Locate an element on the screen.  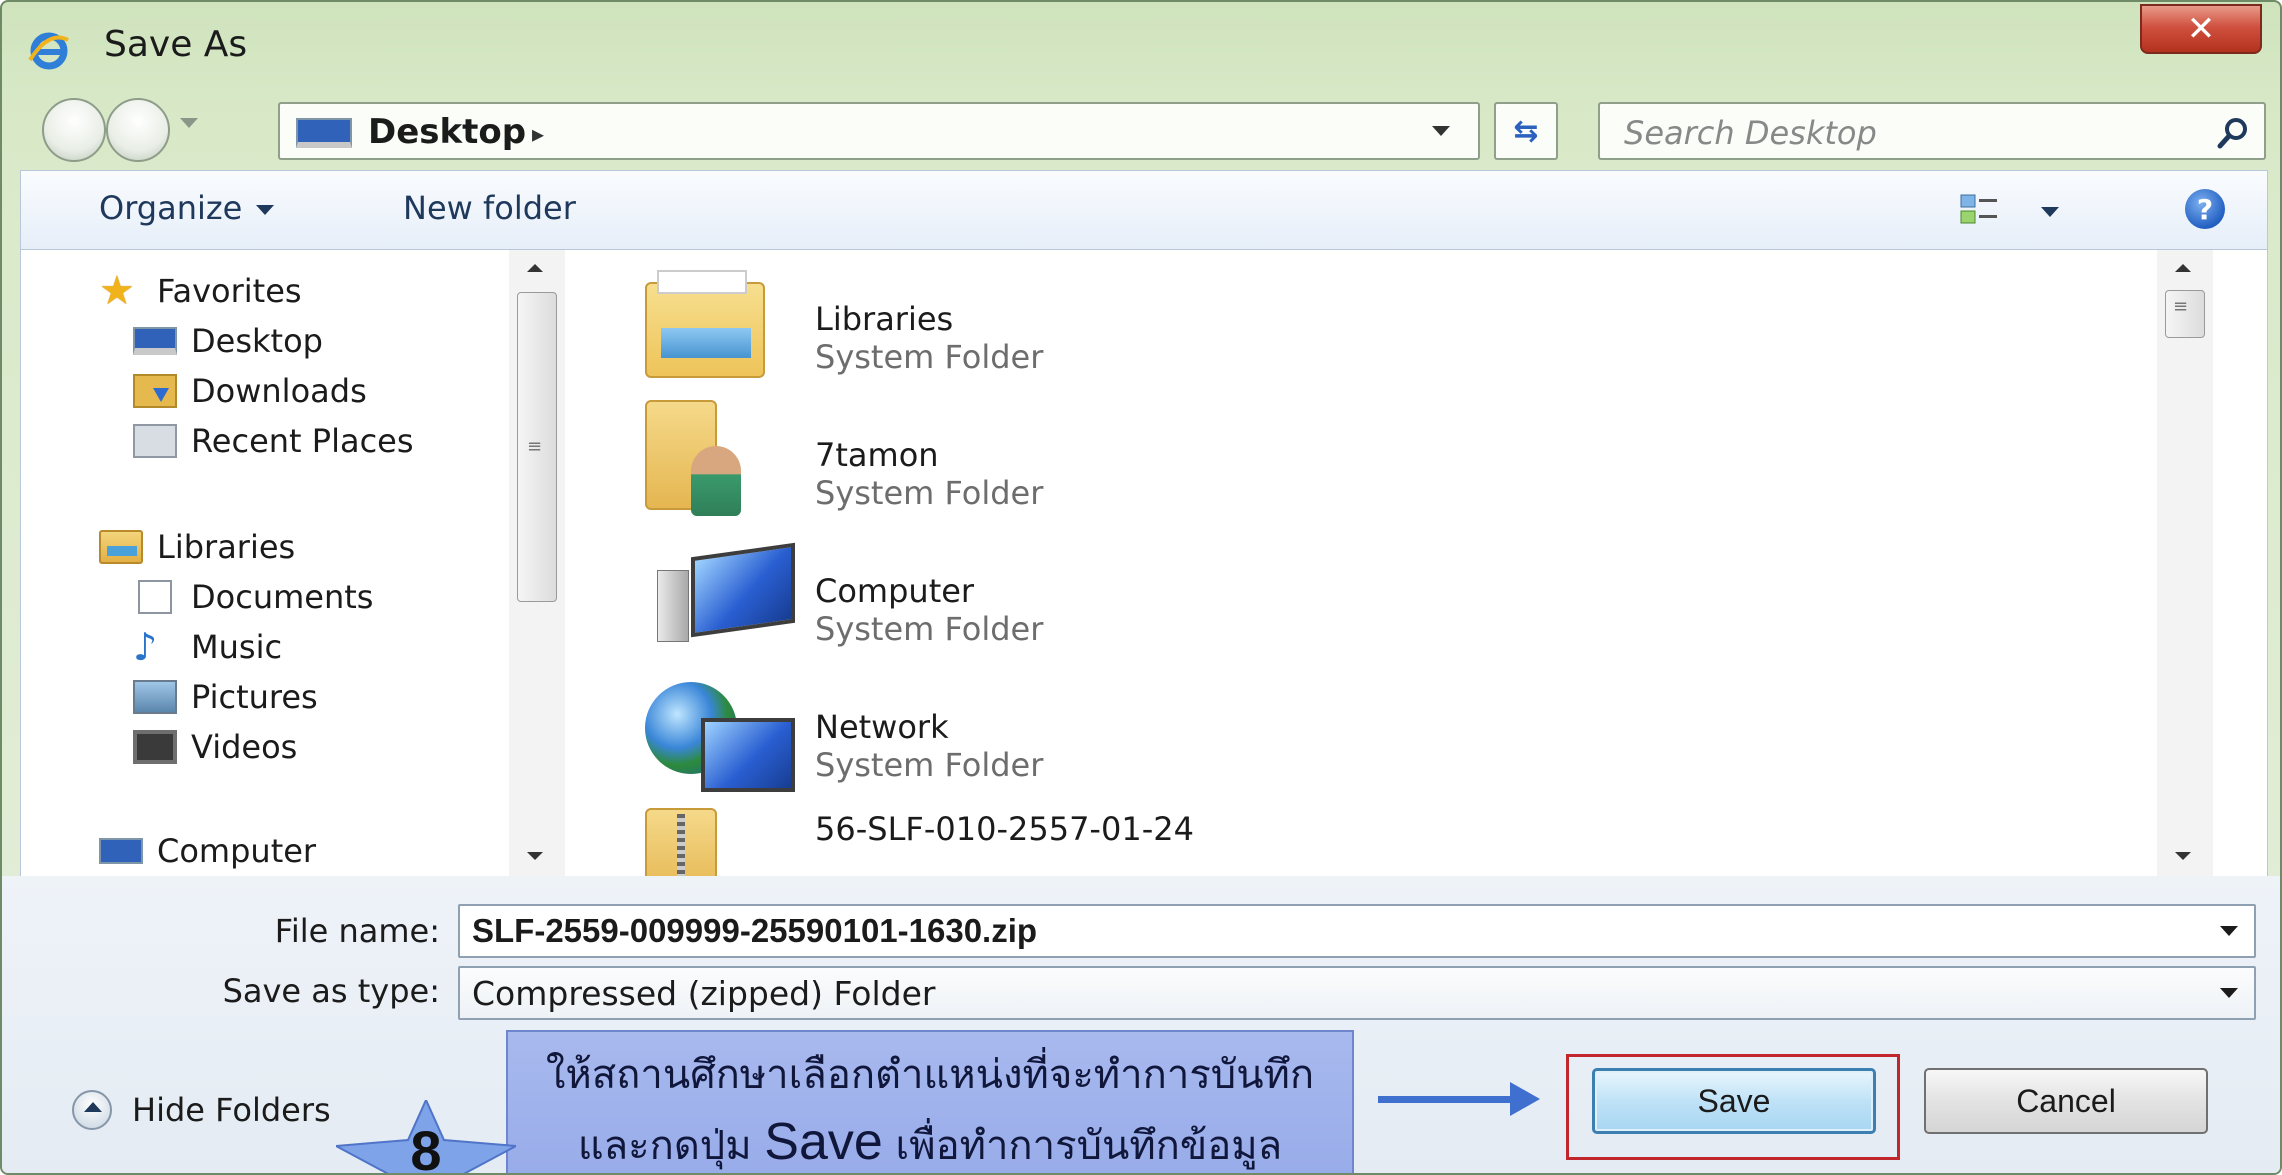
close-button: ✕ is located at coordinates (2201, 29).